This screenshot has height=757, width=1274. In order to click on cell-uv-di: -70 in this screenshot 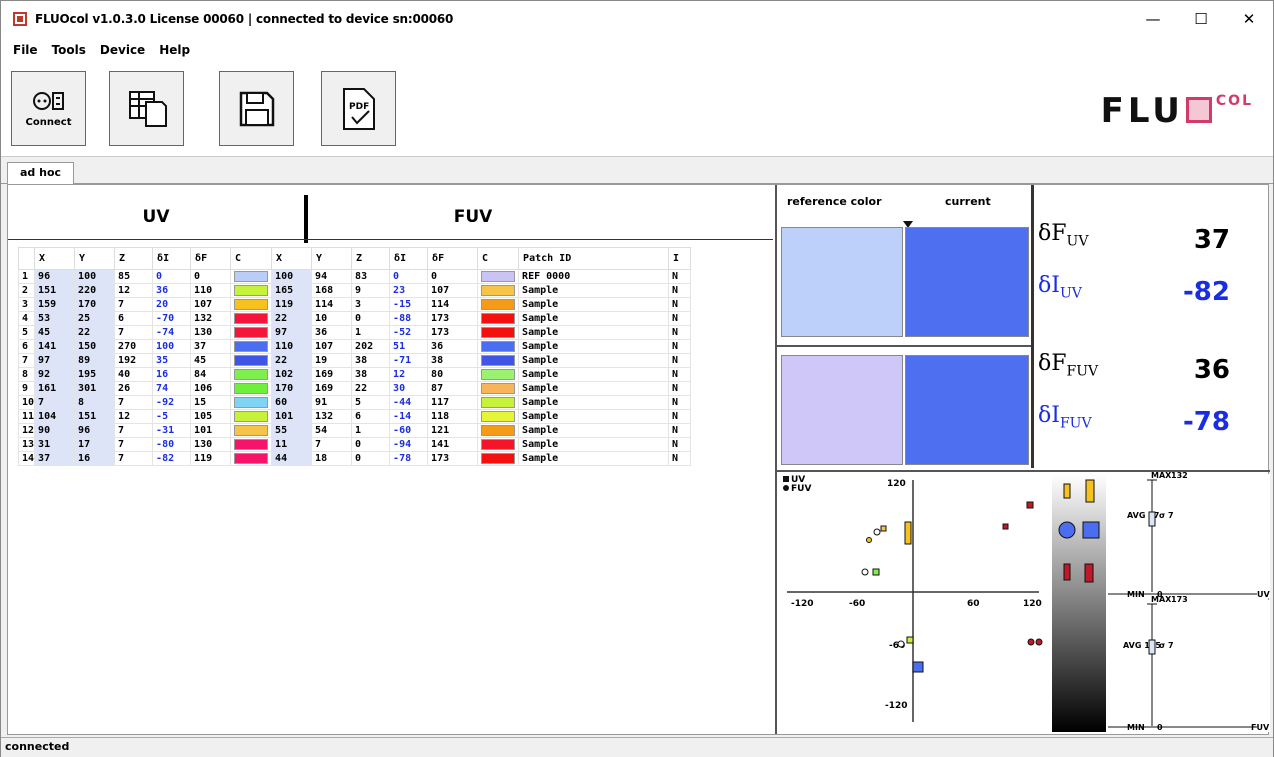, I will do `click(172, 318)`.